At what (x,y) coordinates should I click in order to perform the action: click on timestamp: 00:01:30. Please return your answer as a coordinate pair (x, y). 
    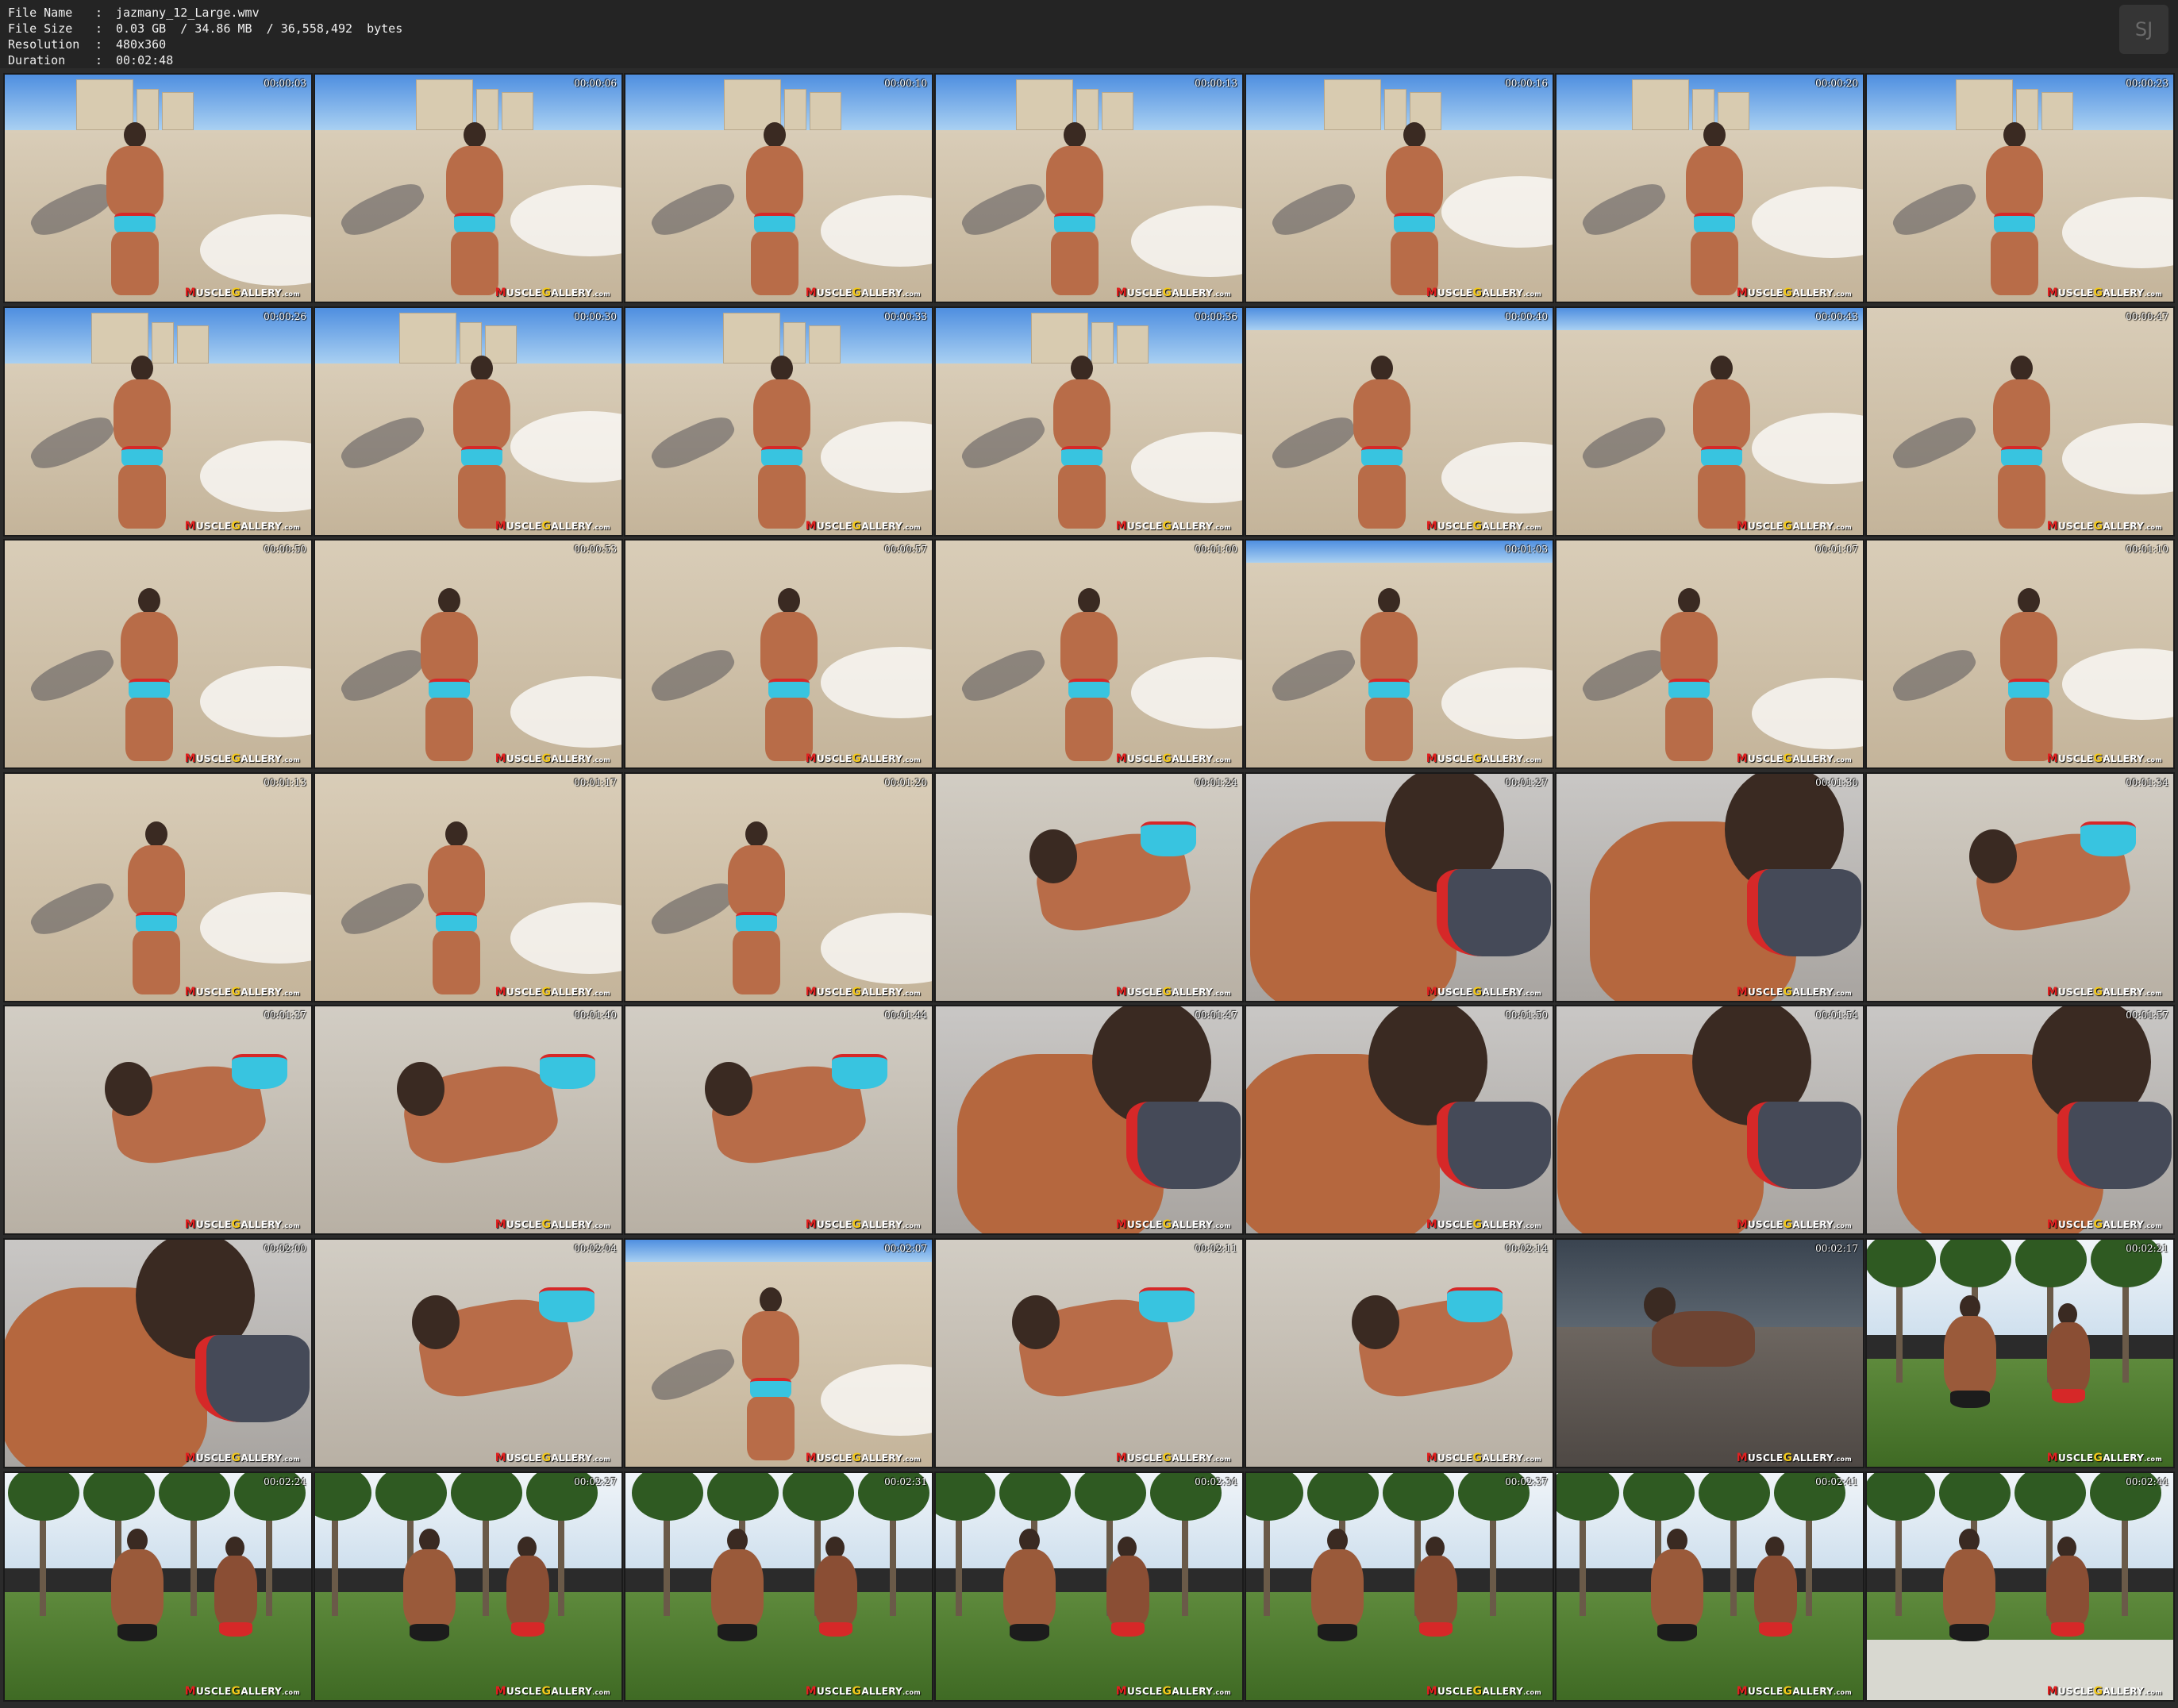
    Looking at the image, I should click on (1836, 782).